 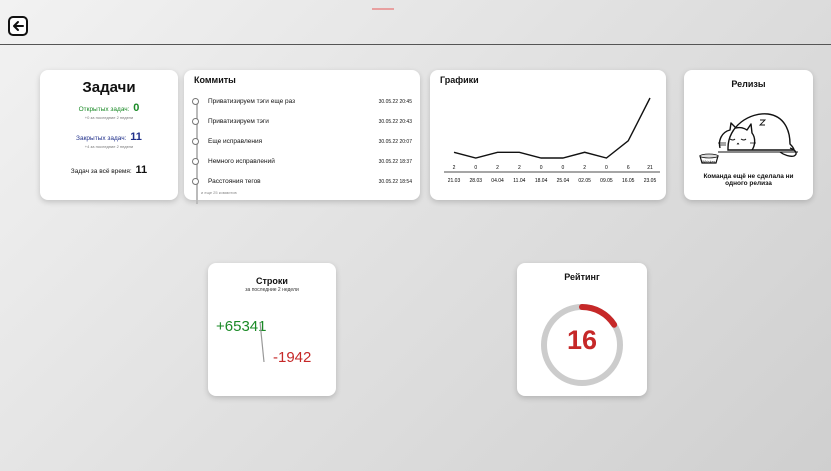 I want to click on x-tick-label: 21.03, so click(x=454, y=181).